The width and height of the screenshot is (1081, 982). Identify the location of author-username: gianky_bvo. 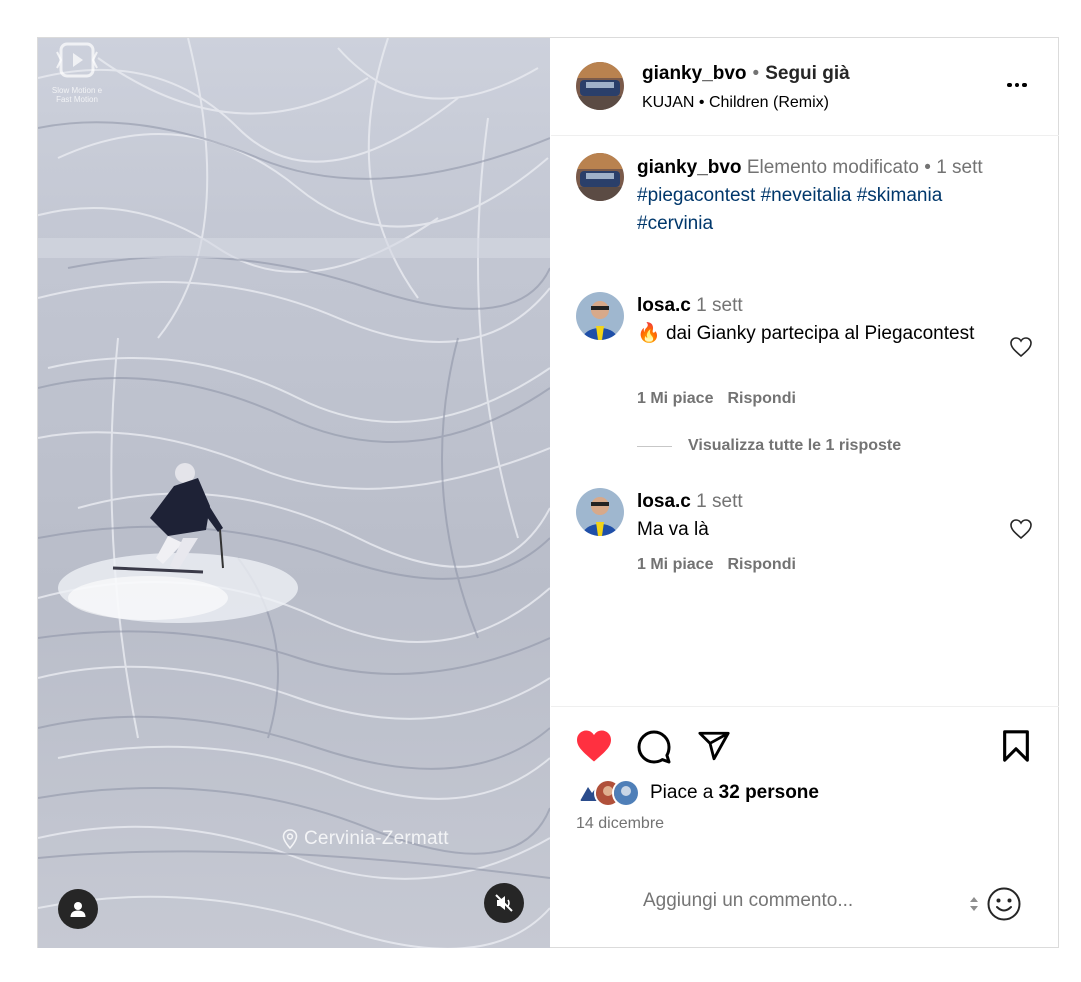
(694, 74).